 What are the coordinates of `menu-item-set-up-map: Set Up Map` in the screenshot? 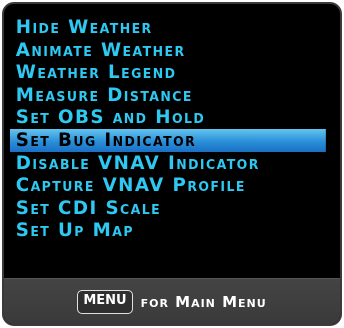 It's located at (167, 230).